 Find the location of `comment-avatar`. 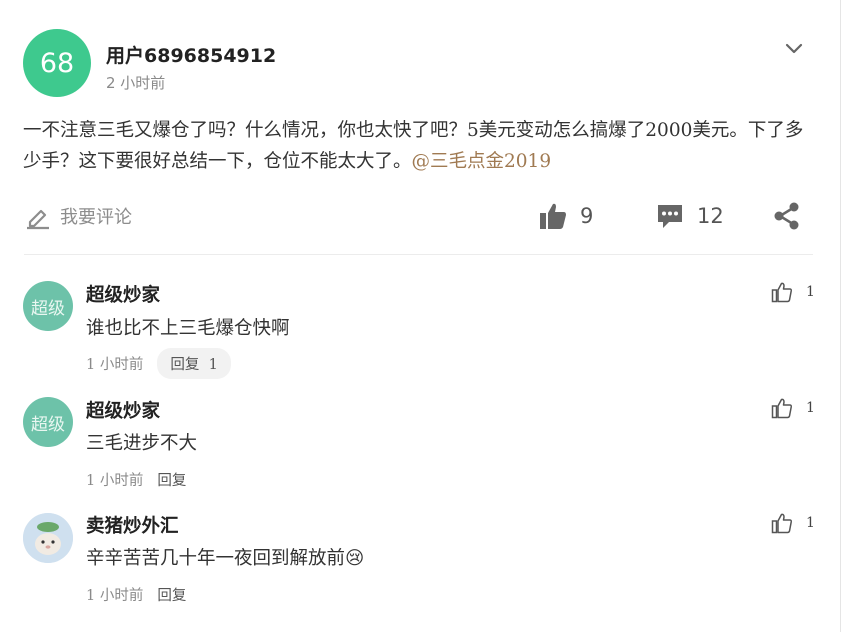

comment-avatar is located at coordinates (48, 538).